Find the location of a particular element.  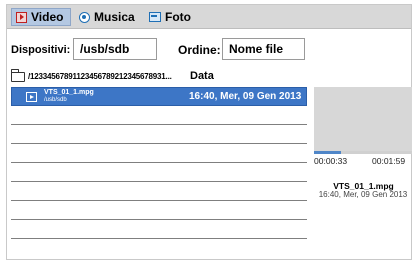

device-selector: /usb/sdb is located at coordinates (115, 49).